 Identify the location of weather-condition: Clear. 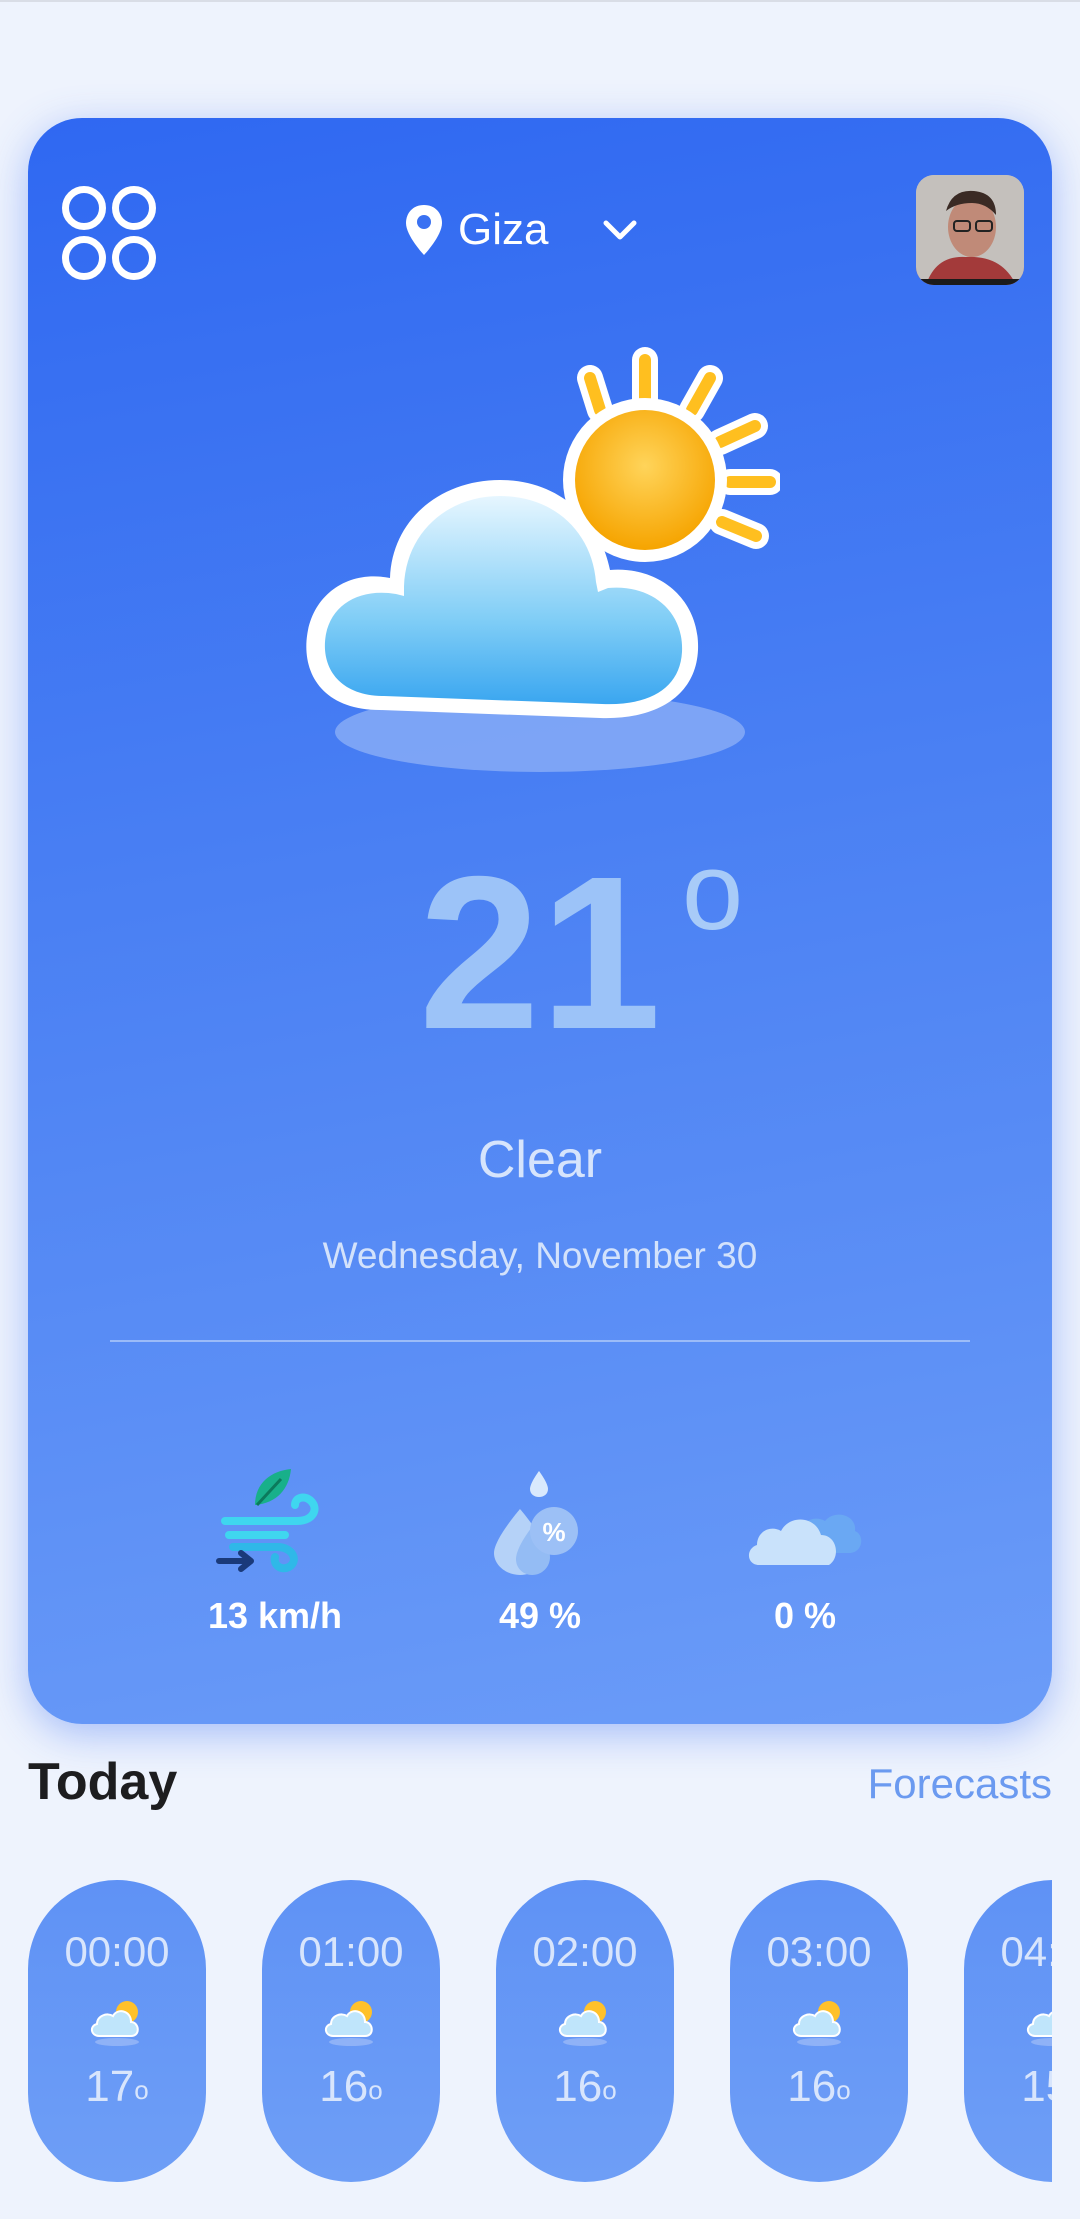
(540, 1160).